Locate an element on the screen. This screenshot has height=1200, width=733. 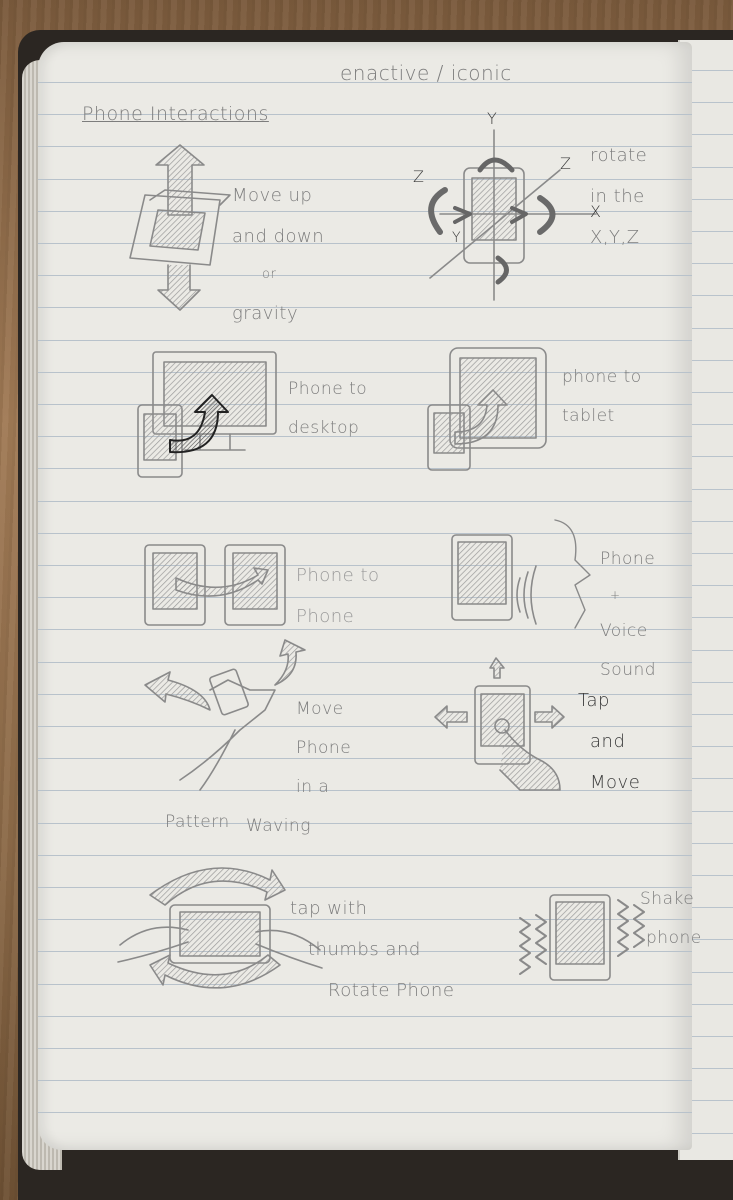
sketch-wave-pattern is located at coordinates (225, 715).